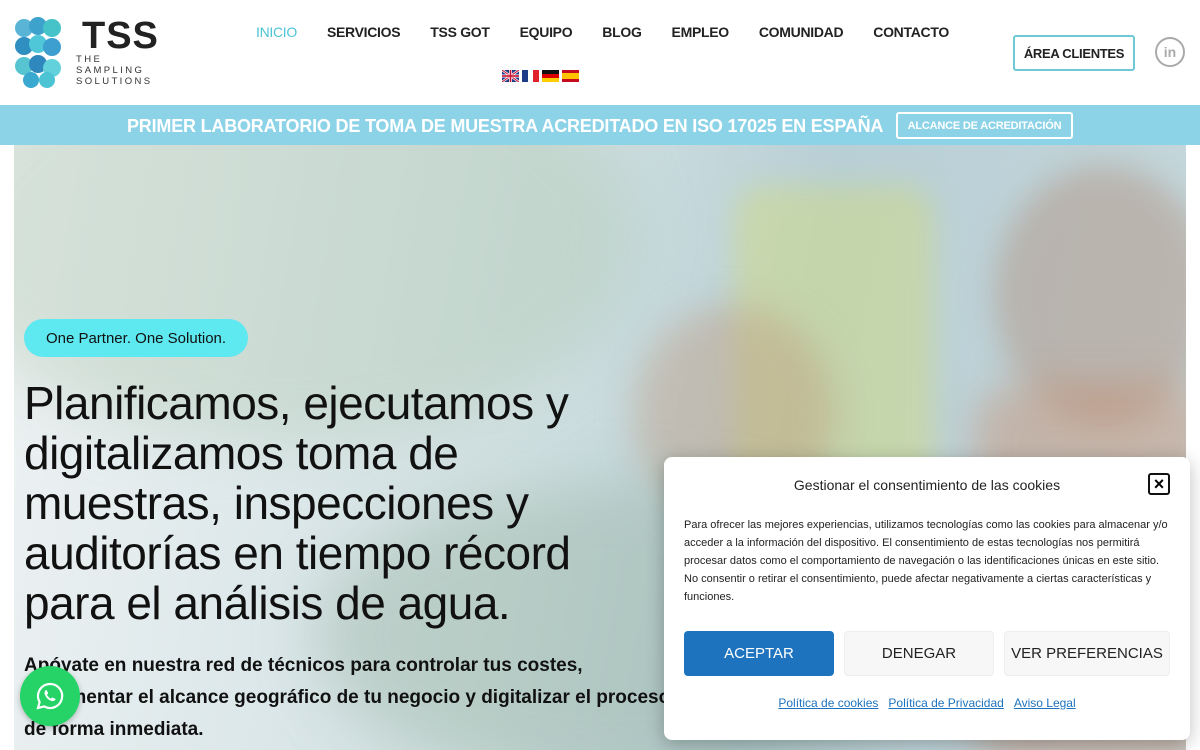 The image size is (1200, 750). Describe the element at coordinates (364, 32) in the screenshot. I see `nav-item-servicios: SERVICIOS` at that location.